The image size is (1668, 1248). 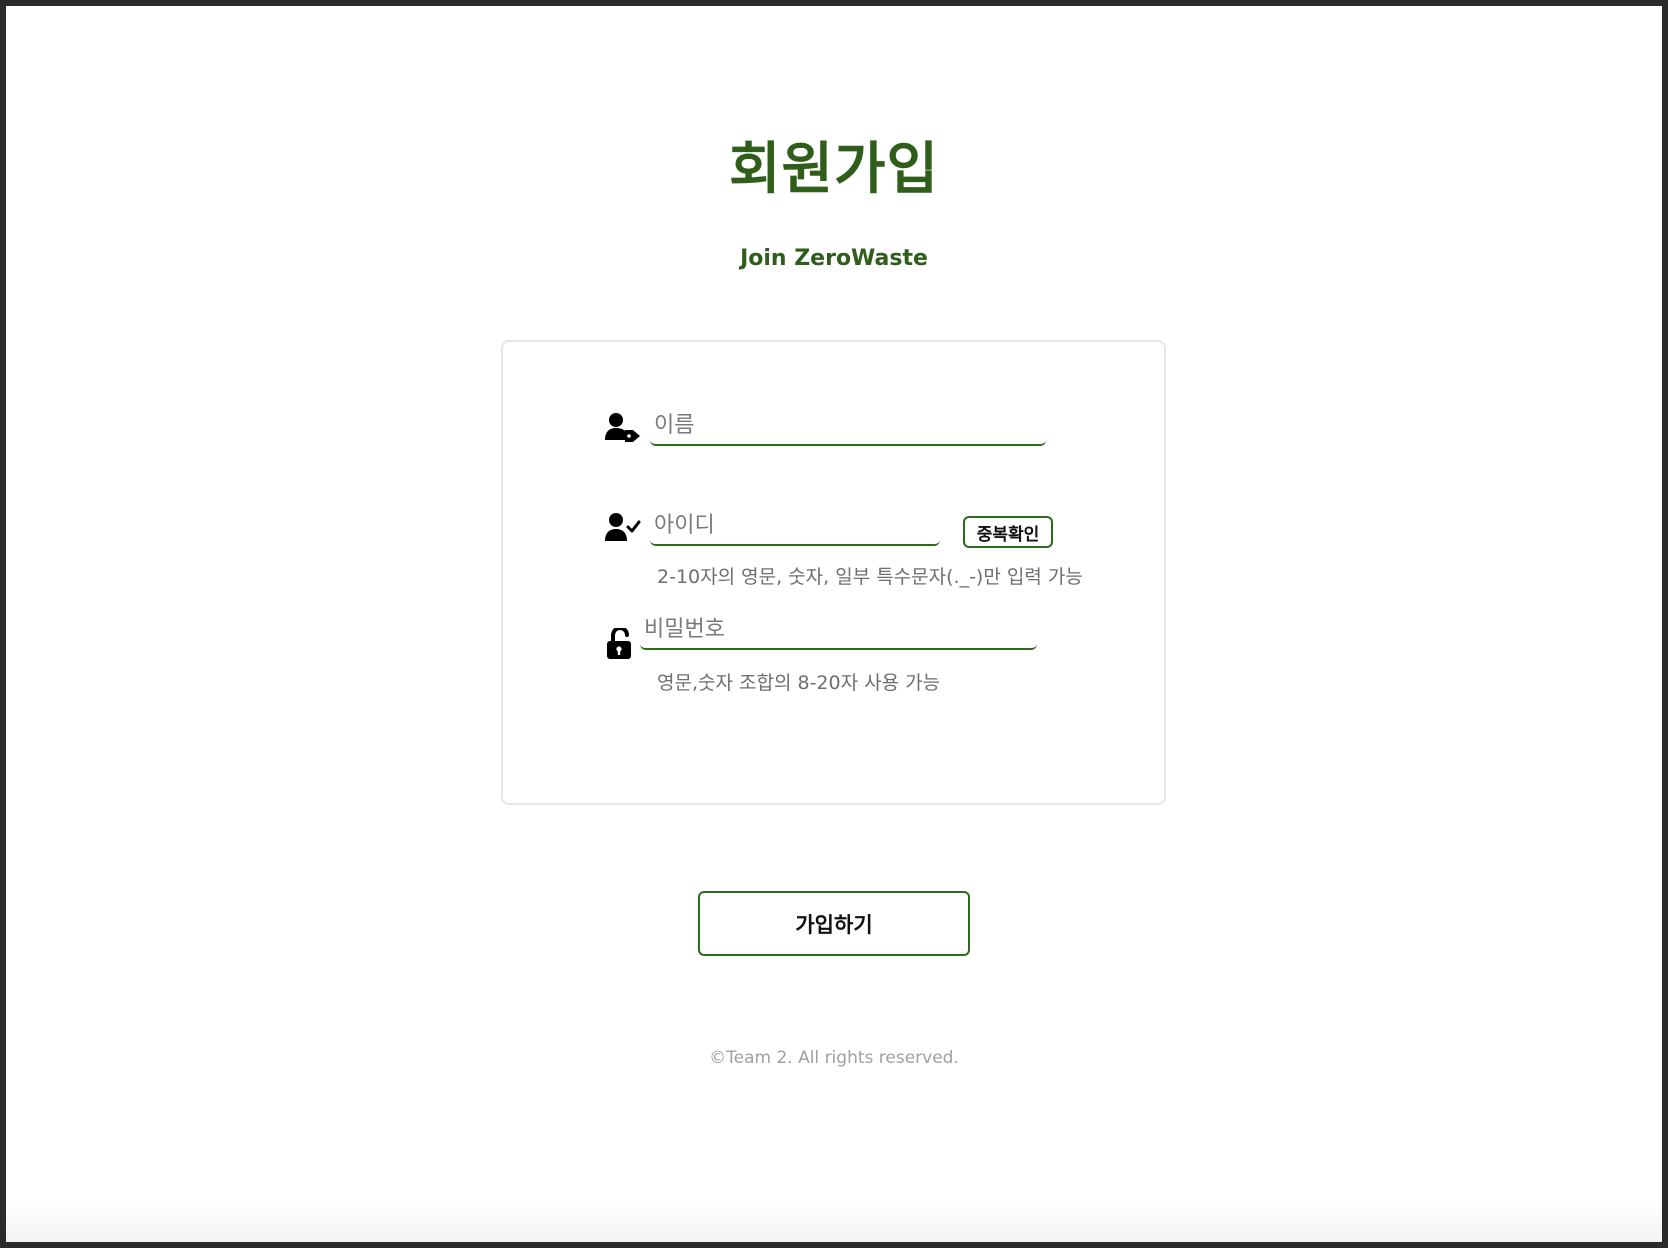 What do you see at coordinates (799, 683) in the screenshot?
I see `password-hint: 영문,숫자 조합의 8-20자 사용 가능` at bounding box center [799, 683].